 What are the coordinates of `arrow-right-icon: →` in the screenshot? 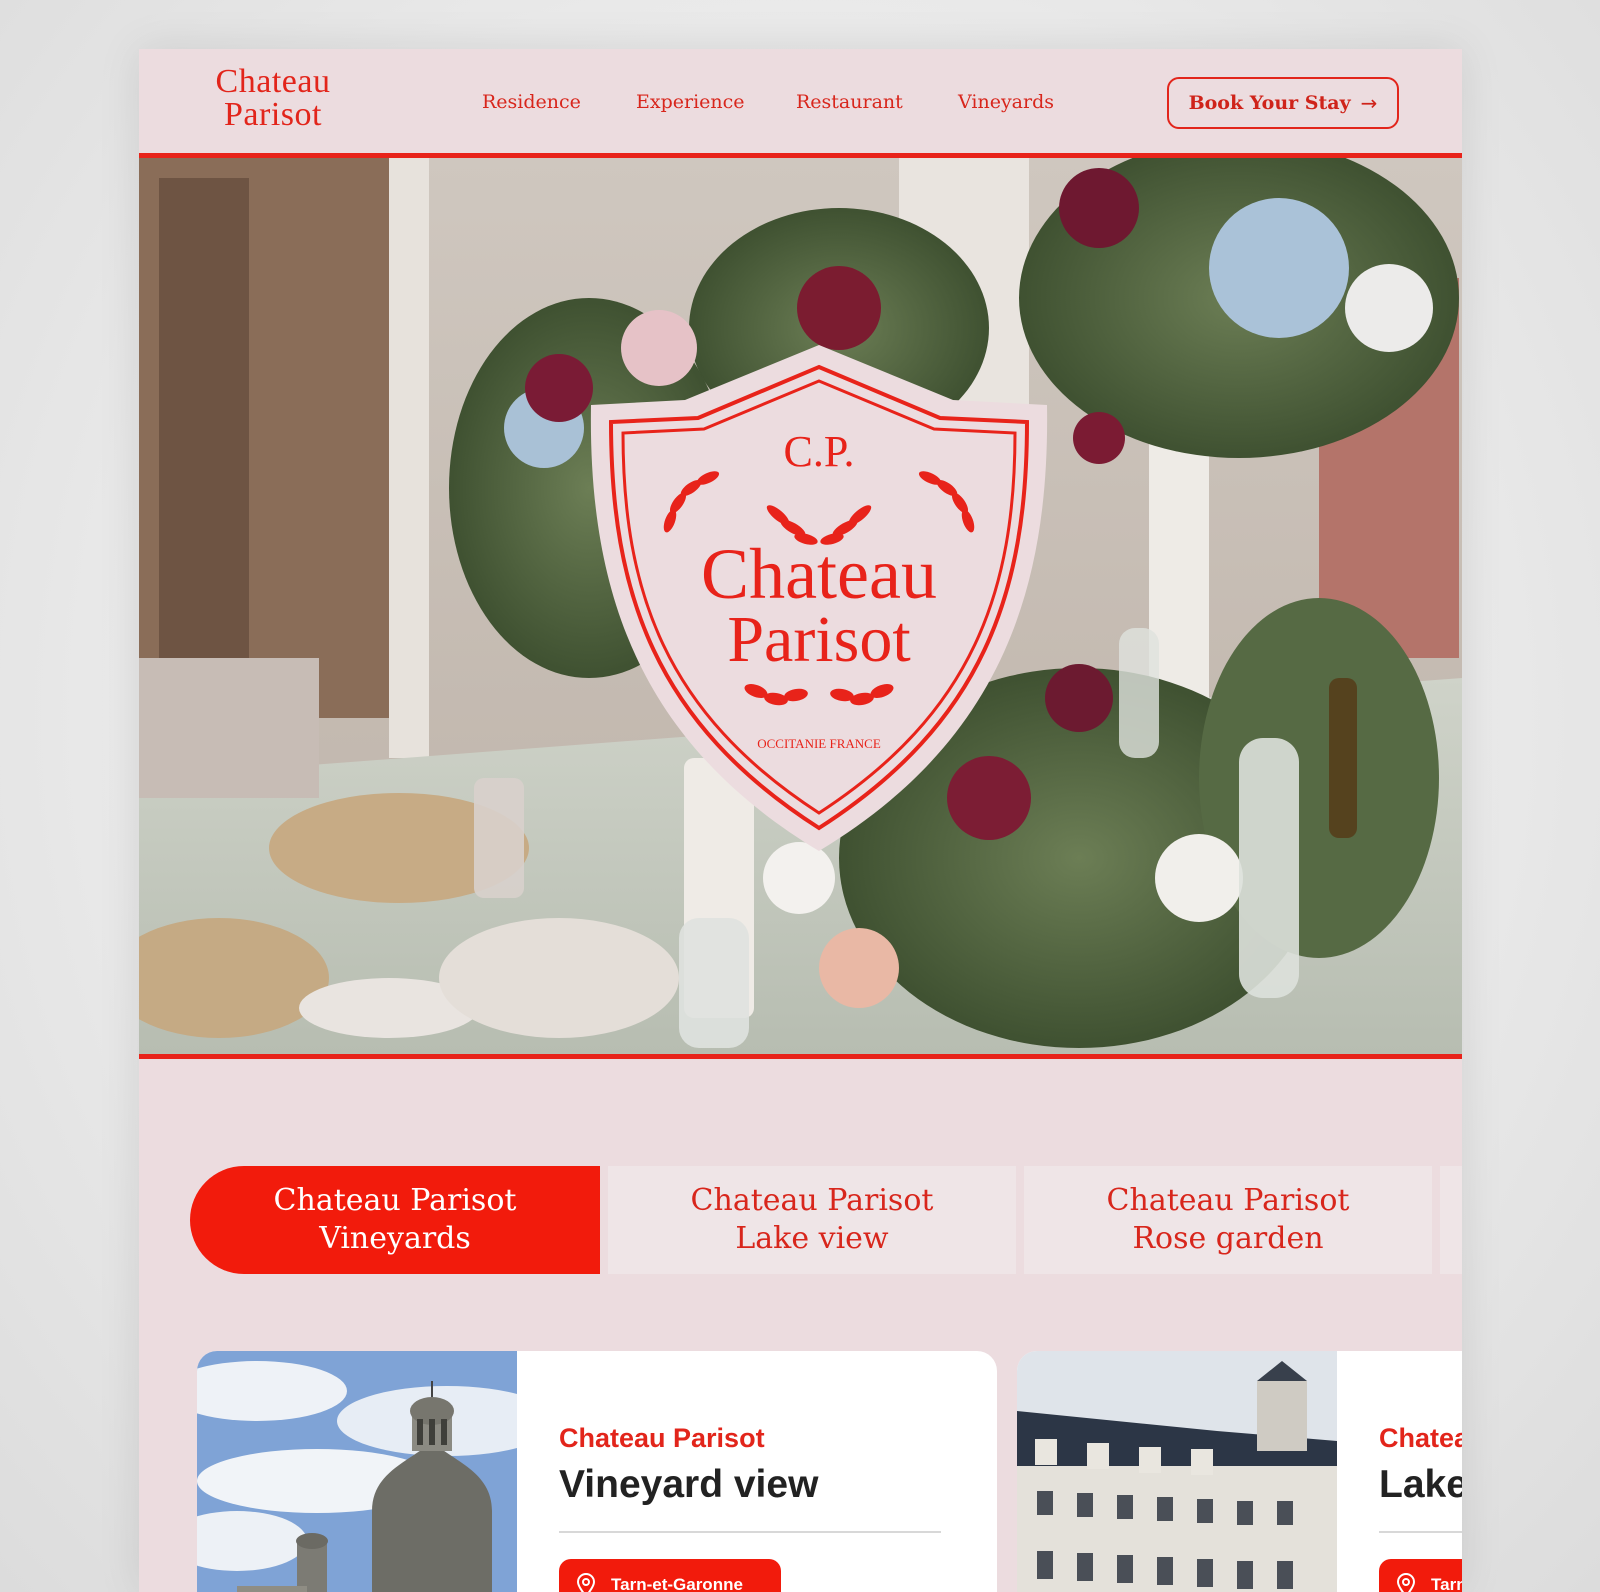 It's located at (1369, 103).